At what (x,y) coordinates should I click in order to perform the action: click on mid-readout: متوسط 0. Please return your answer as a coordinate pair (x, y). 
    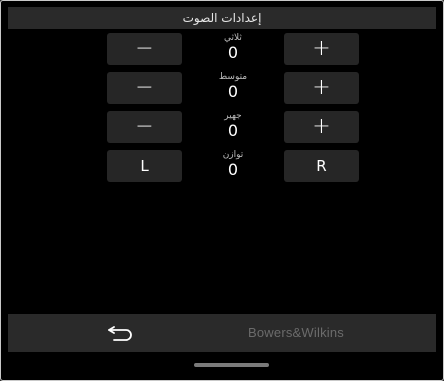
    Looking at the image, I should click on (233, 92).